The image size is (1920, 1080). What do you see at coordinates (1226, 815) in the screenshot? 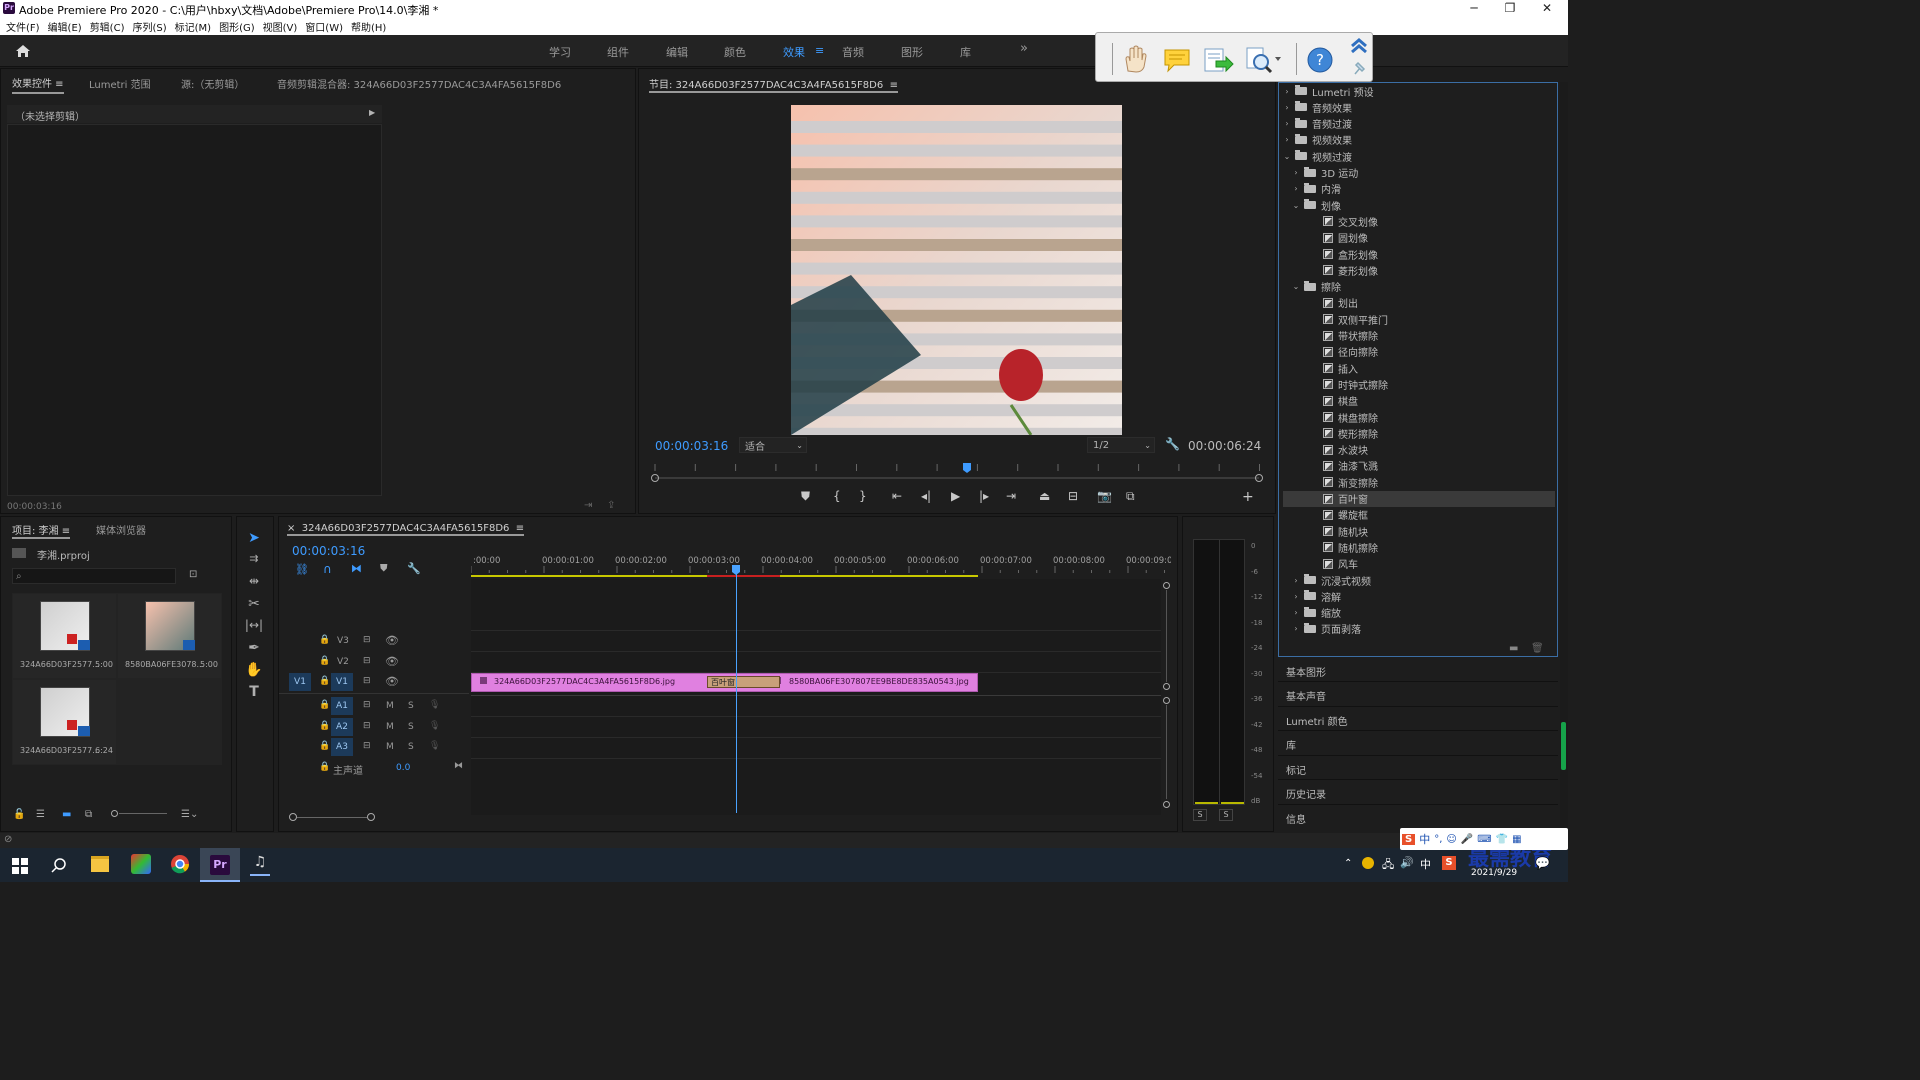
I see `solo-right-button: S` at bounding box center [1226, 815].